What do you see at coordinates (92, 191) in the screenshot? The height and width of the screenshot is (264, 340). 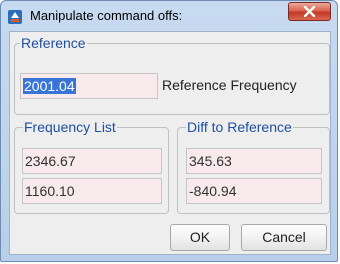 I see `frequency-input-2: 1160.10` at bounding box center [92, 191].